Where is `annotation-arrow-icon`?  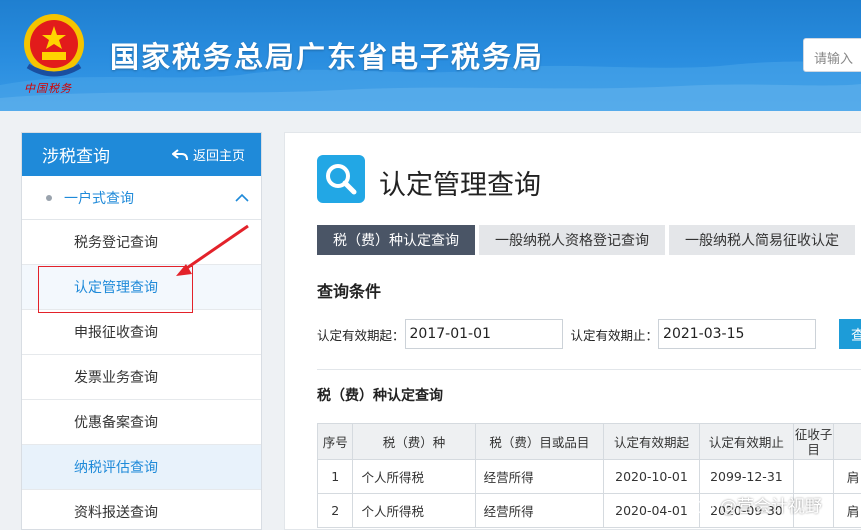
annotation-arrow-icon is located at coordinates (212, 250).